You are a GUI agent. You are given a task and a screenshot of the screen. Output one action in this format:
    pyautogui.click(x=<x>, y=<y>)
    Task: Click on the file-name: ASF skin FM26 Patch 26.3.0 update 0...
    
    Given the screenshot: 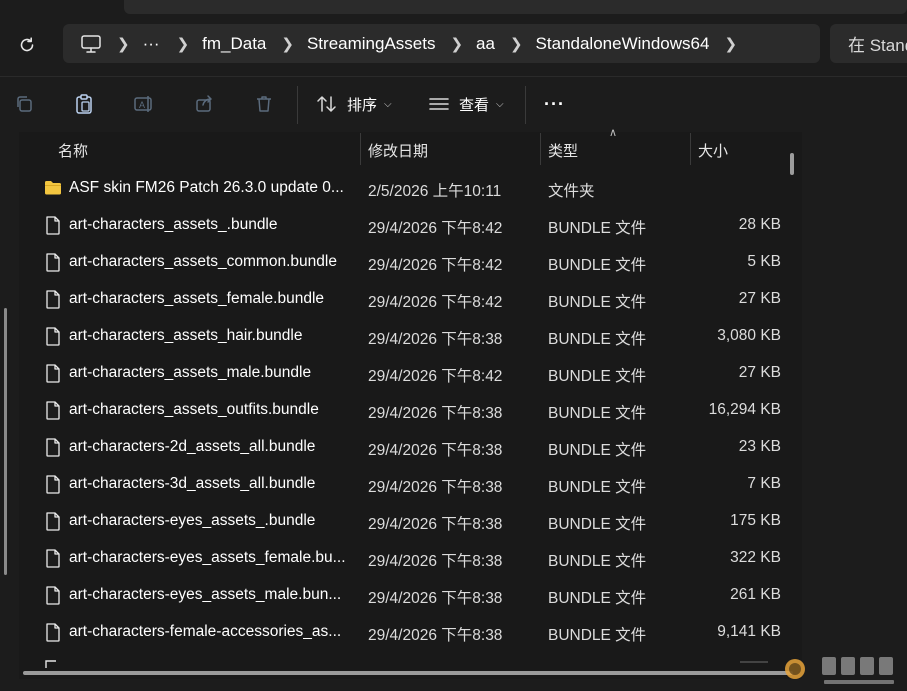 What is the action you would take?
    pyautogui.click(x=206, y=187)
    